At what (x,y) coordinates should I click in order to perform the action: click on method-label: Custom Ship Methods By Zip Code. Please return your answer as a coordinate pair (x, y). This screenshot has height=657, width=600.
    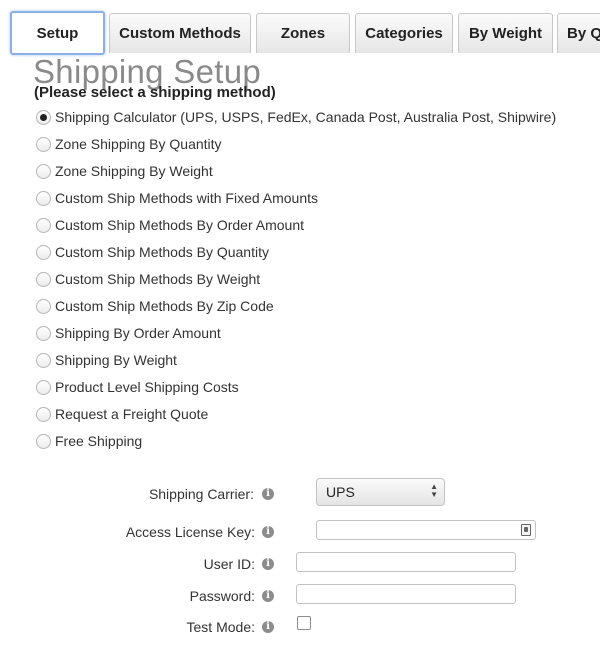
    Looking at the image, I should click on (164, 306).